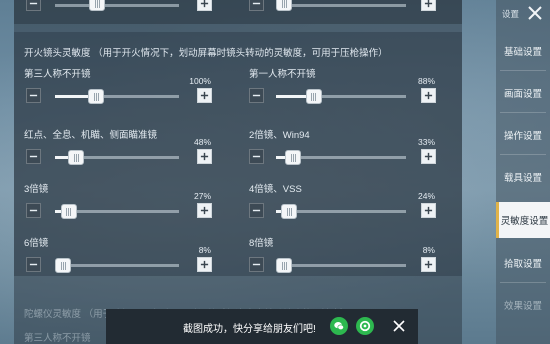 This screenshot has height=344, width=550. What do you see at coordinates (282, 74) in the screenshot?
I see `slider-label: 第一人称不开镜` at bounding box center [282, 74].